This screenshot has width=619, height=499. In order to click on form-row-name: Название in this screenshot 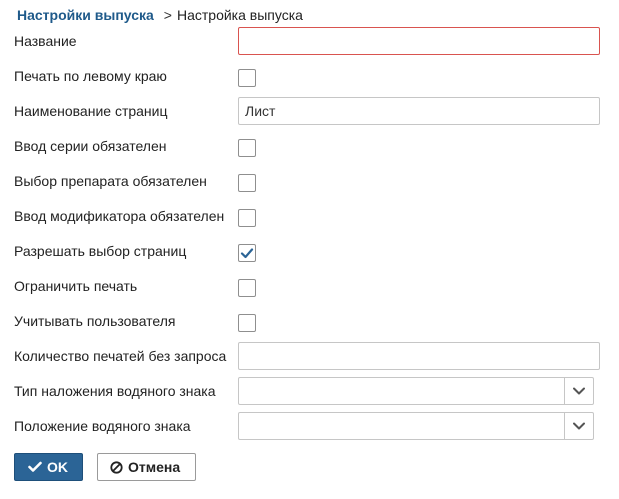, I will do `click(307, 41)`.